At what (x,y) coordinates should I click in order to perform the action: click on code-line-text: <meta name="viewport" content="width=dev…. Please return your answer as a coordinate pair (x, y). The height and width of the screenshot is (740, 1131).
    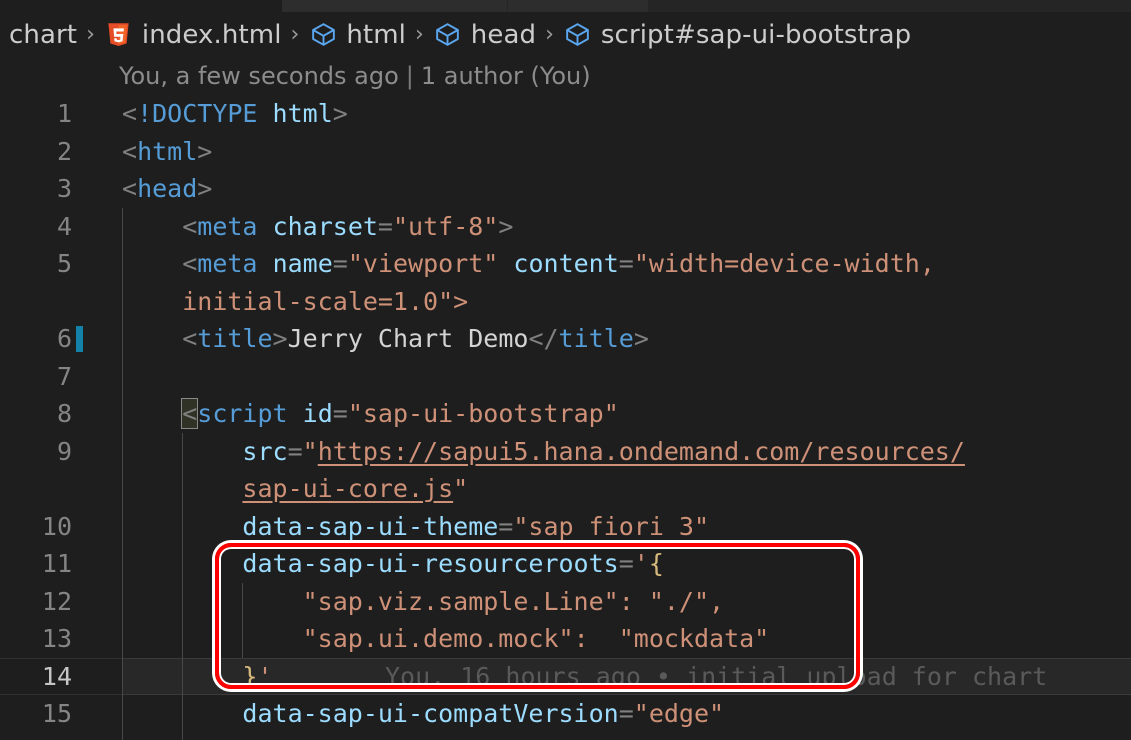
    Looking at the image, I should click on (528, 264).